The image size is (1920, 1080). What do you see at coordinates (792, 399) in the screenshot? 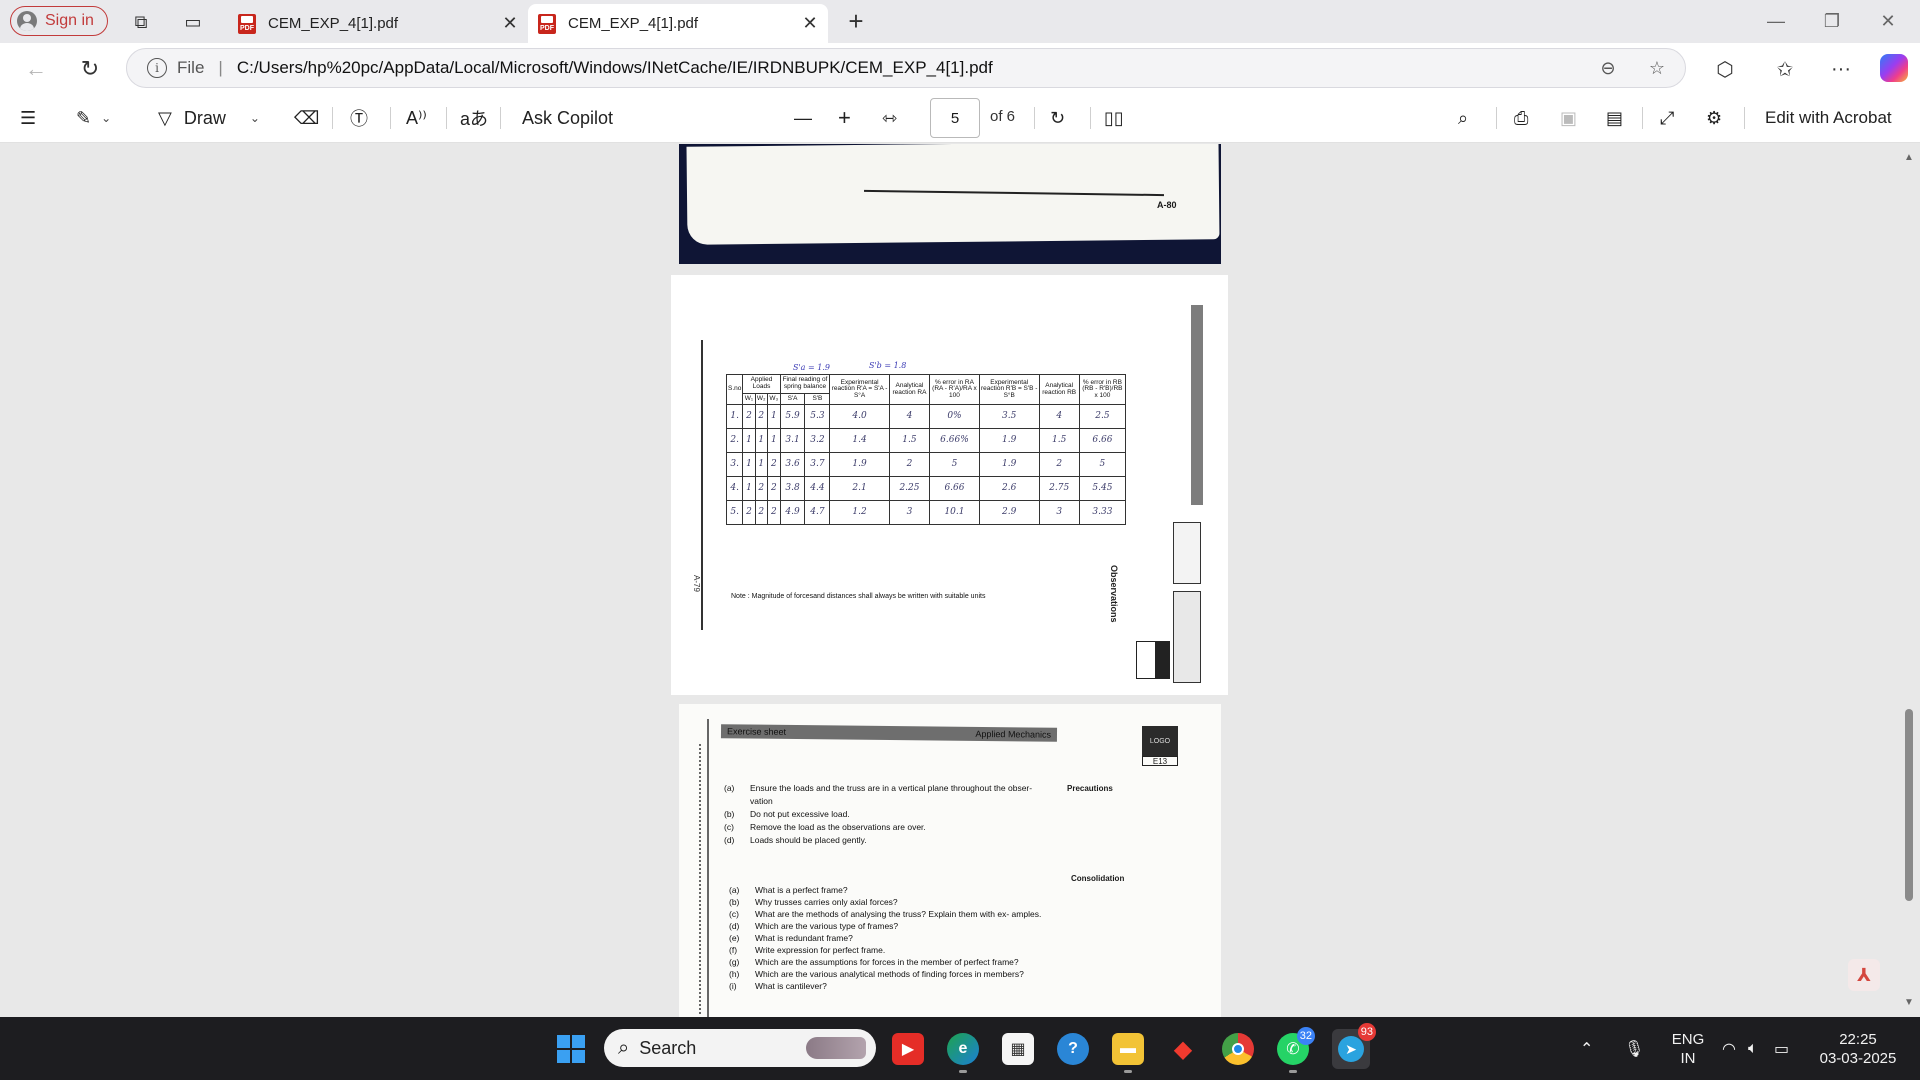
I see `subheader: S'A` at bounding box center [792, 399].